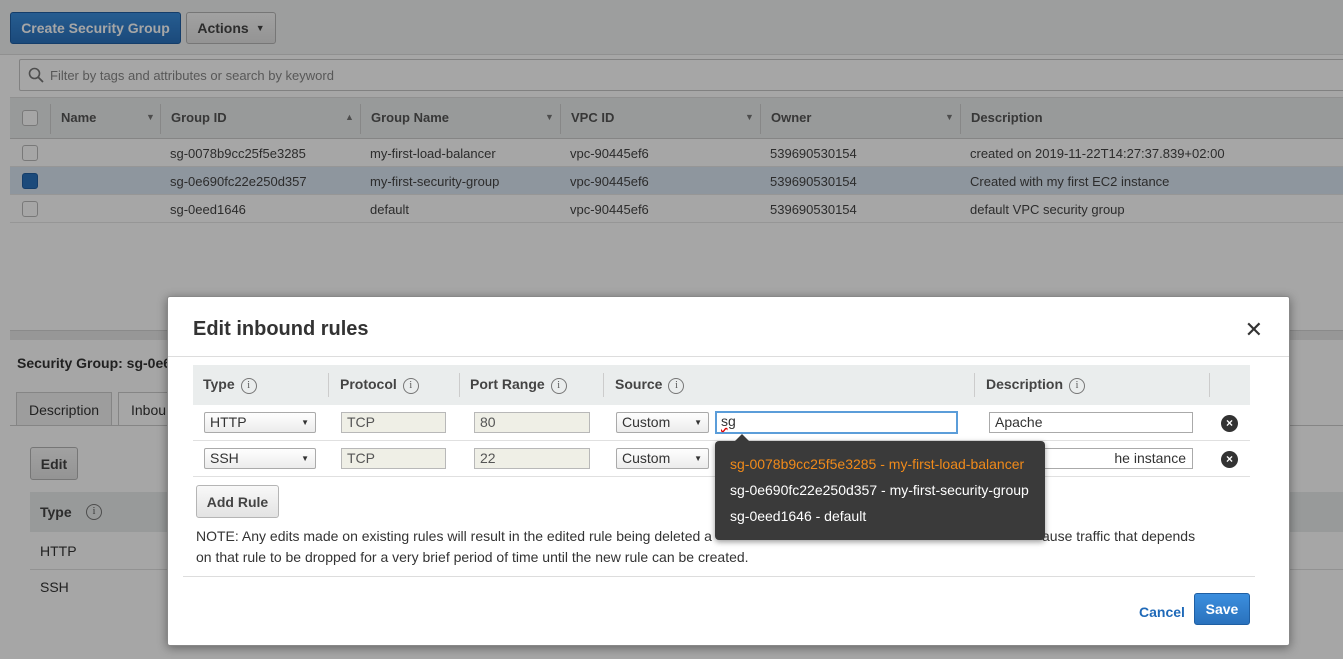 The width and height of the screenshot is (1343, 659). I want to click on footer-divider, so click(719, 576).